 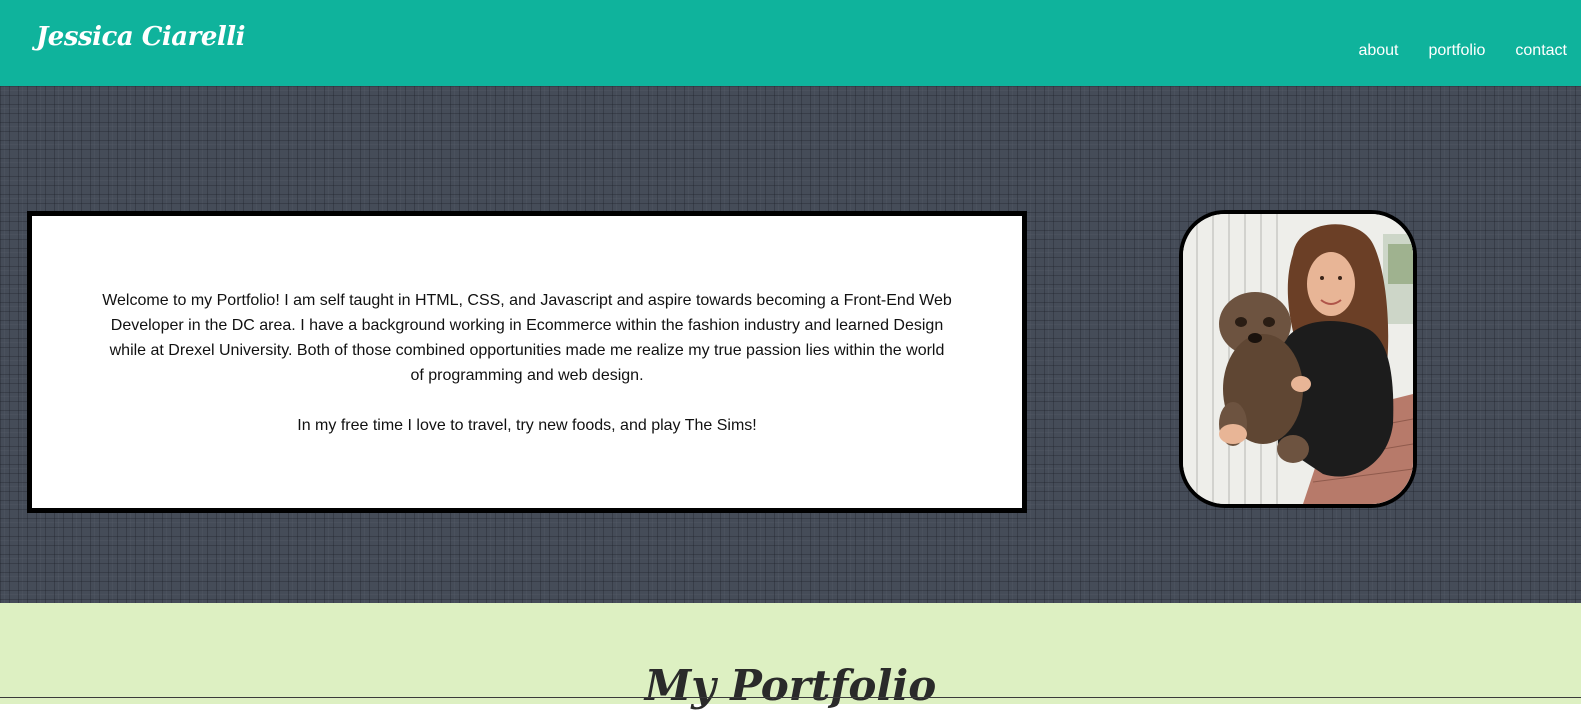 What do you see at coordinates (1456, 51) in the screenshot?
I see `nav-link-portfolio: portfolio` at bounding box center [1456, 51].